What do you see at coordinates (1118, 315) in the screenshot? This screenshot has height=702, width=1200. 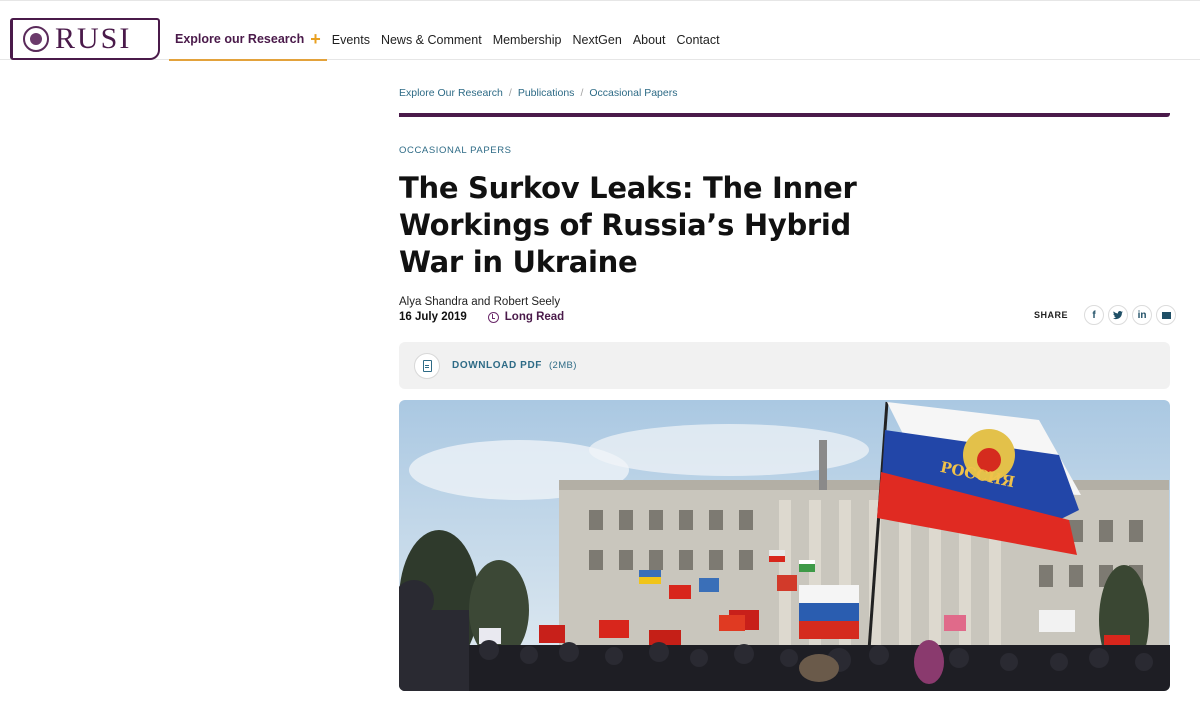 I see `twitter-icon` at bounding box center [1118, 315].